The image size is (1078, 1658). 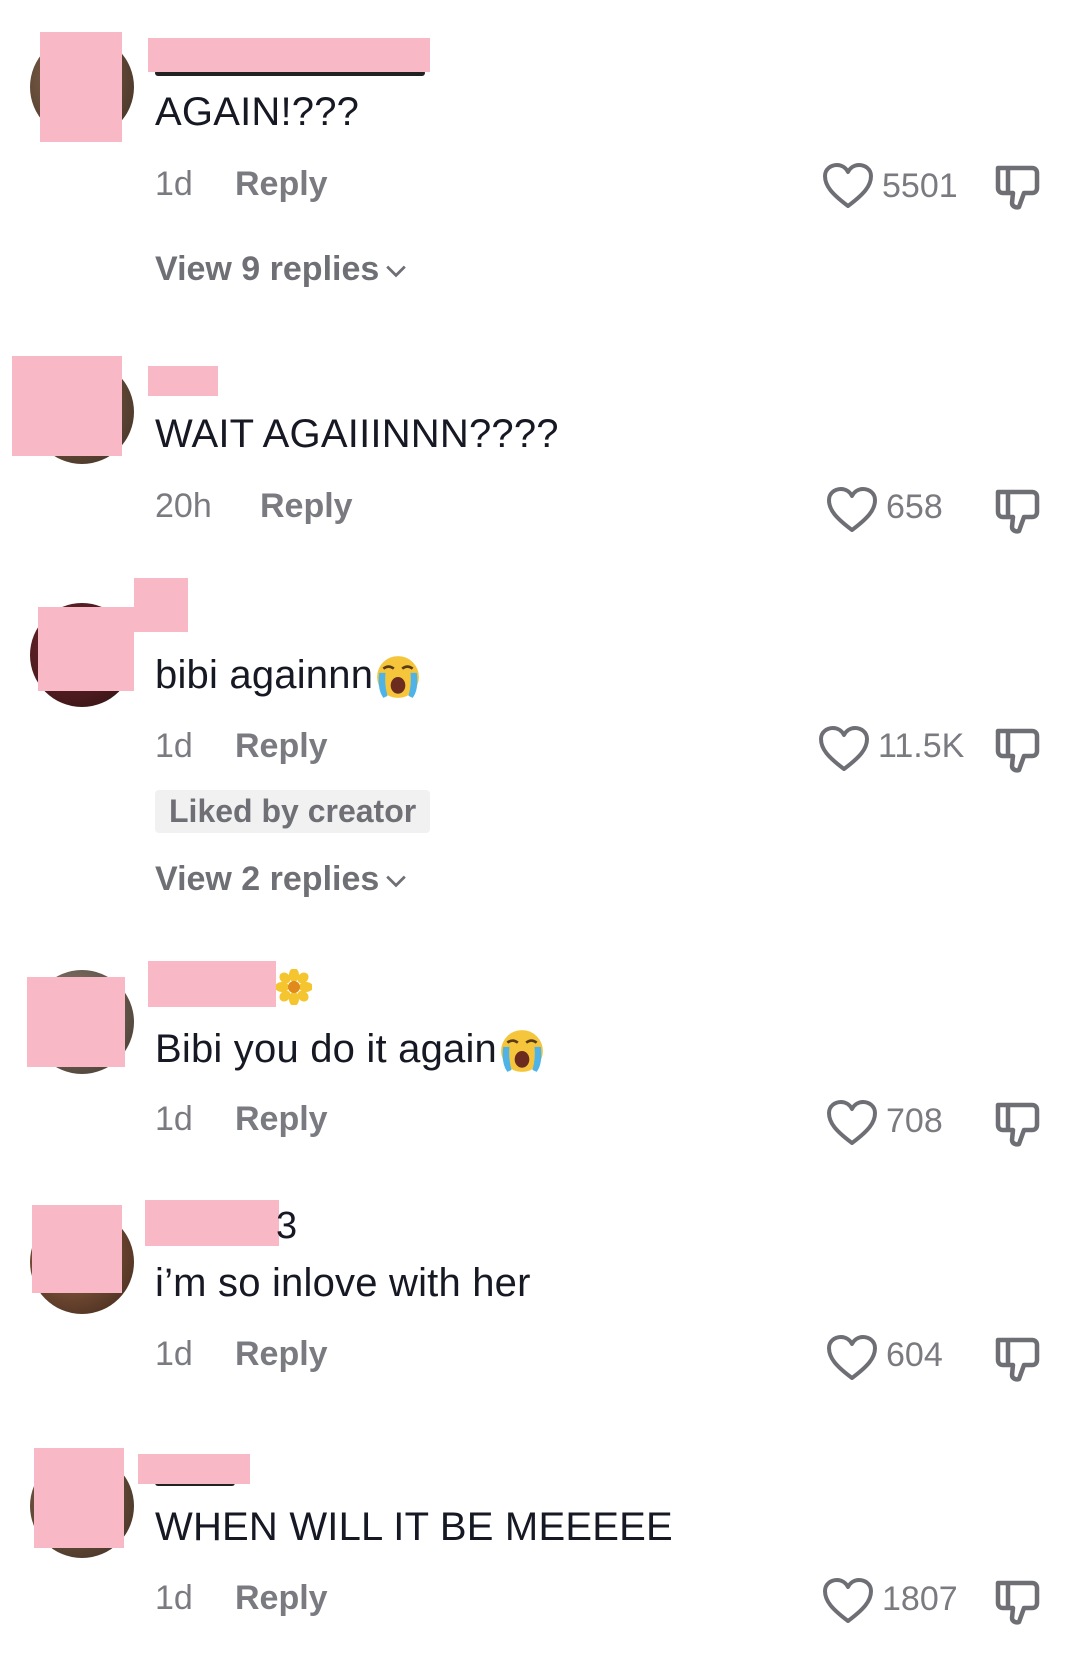 I want to click on like-count: 708, so click(x=914, y=1121).